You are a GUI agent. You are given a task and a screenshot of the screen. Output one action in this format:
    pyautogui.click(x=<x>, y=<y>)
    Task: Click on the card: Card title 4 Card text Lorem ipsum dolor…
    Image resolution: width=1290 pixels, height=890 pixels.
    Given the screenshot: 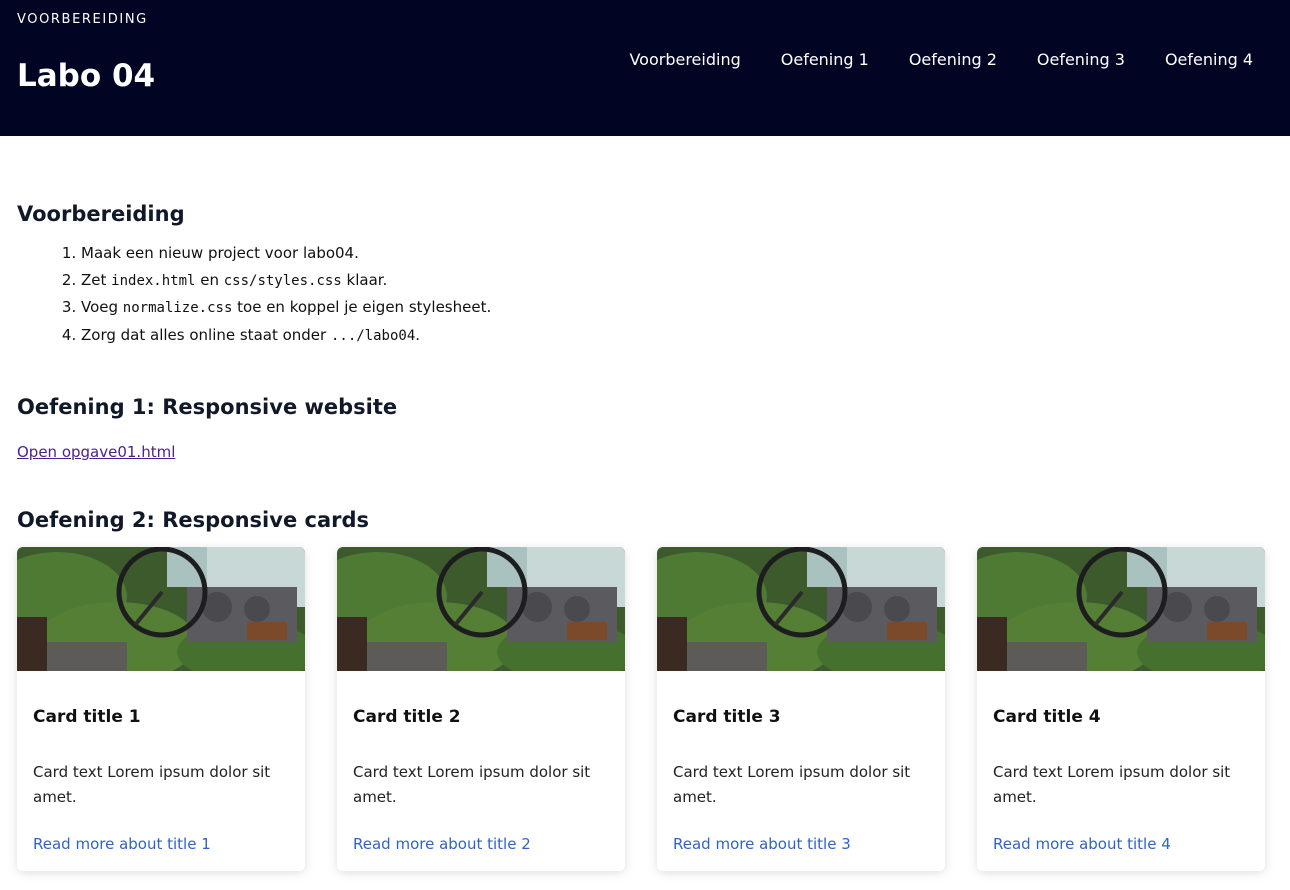 What is the action you would take?
    pyautogui.click(x=1121, y=709)
    